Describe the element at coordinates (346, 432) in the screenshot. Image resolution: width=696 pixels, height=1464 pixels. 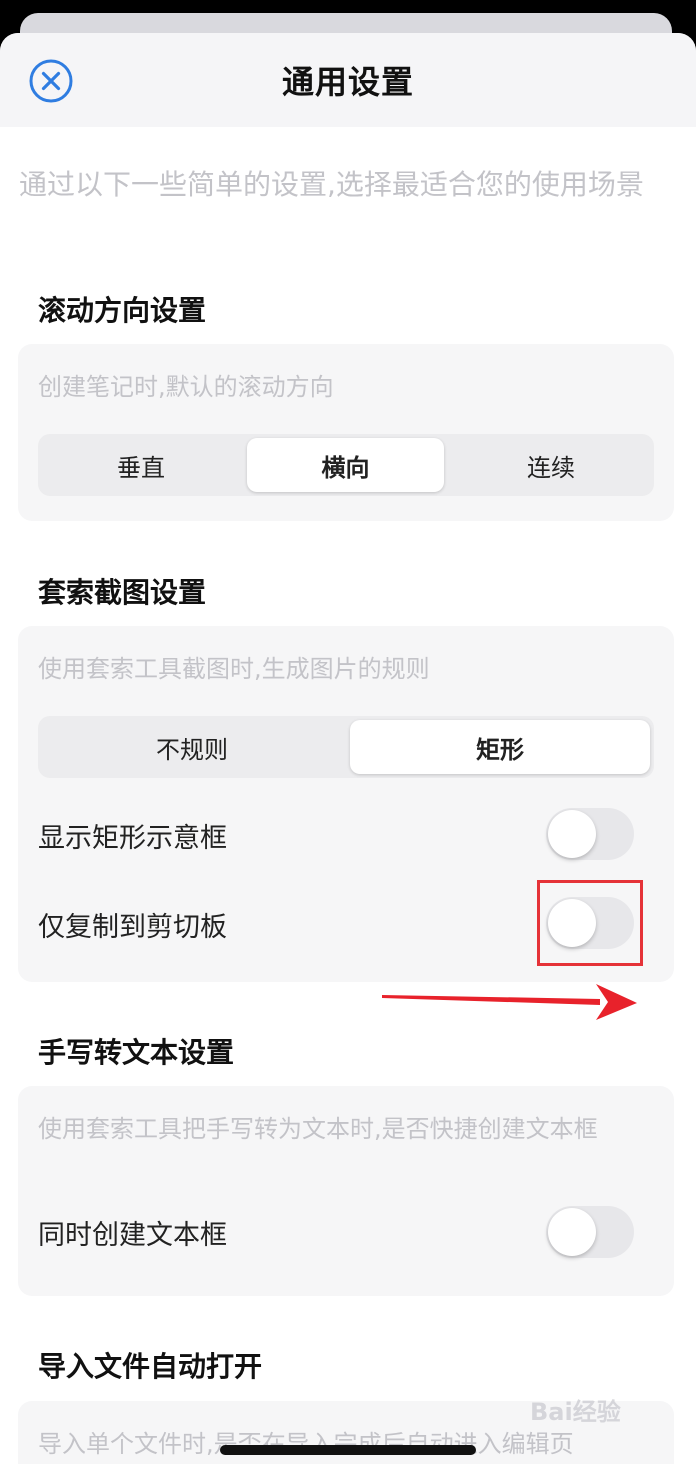
I see `scroll-settings-card: 创建笔记时,默认的滚动方向 垂直 横向 连续` at that location.